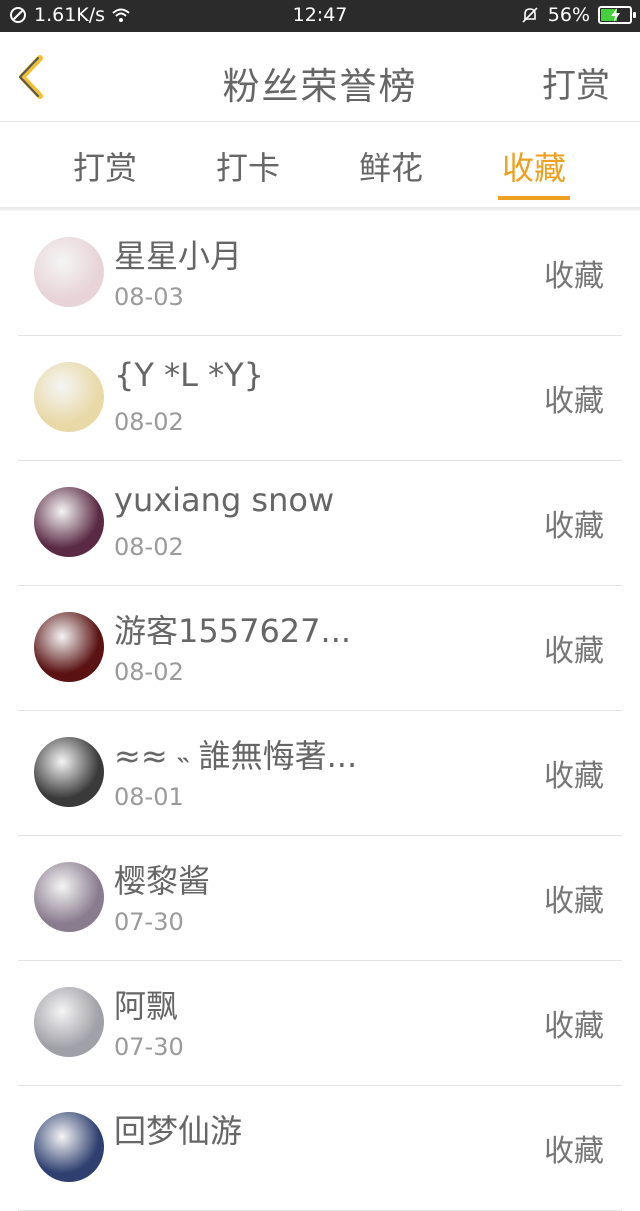 Image resolution: width=640 pixels, height=1211 pixels. I want to click on battery-percent: 56%, so click(568, 15).